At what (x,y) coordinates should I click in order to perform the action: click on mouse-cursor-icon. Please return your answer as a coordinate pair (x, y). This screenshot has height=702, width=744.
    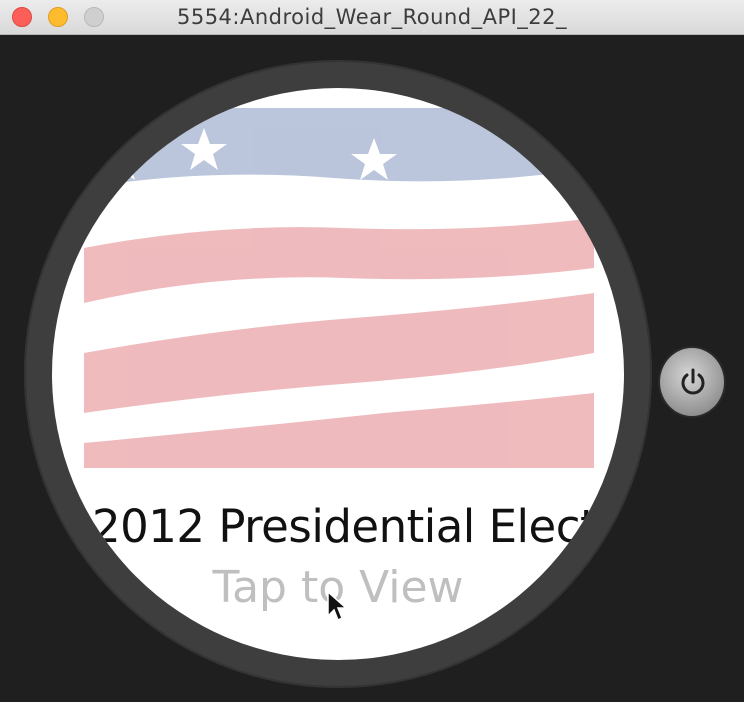
    Looking at the image, I should click on (337, 606).